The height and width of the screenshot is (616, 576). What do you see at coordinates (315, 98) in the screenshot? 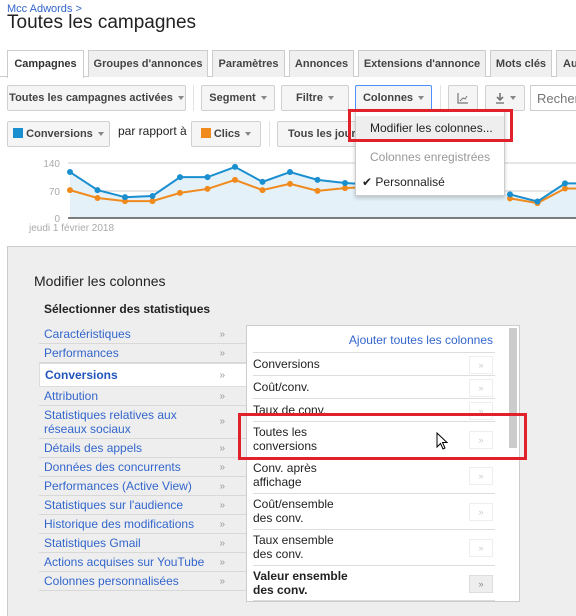
I see `filter-button: Filtre` at bounding box center [315, 98].